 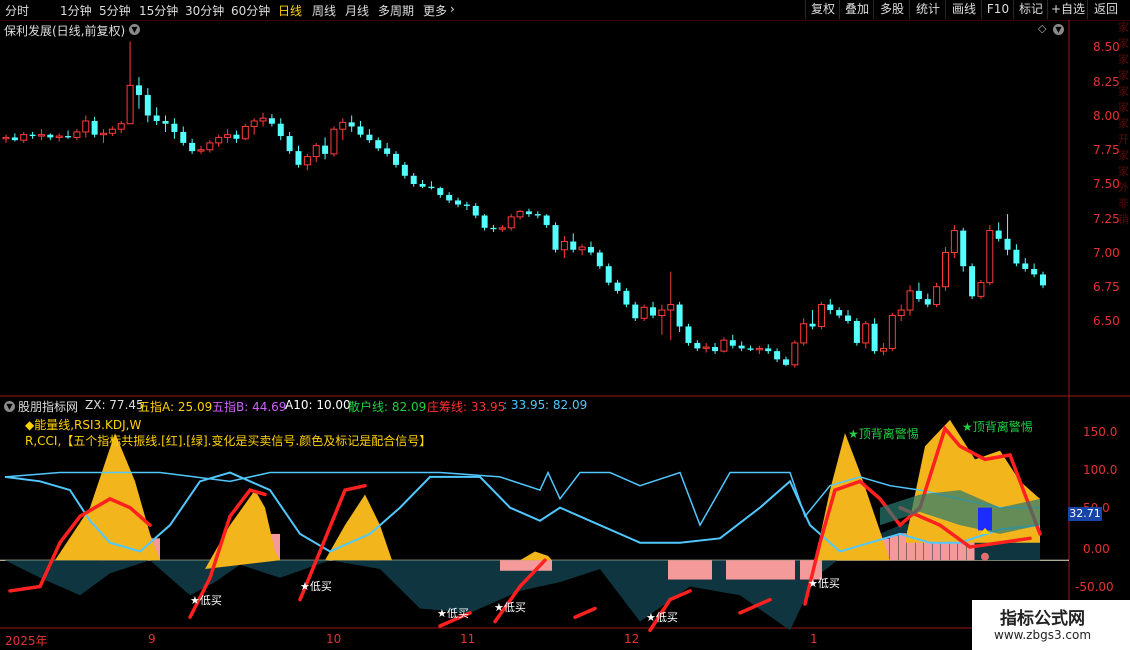 What do you see at coordinates (1085, 514) in the screenshot?
I see `current-value-tag: 32.71` at bounding box center [1085, 514].